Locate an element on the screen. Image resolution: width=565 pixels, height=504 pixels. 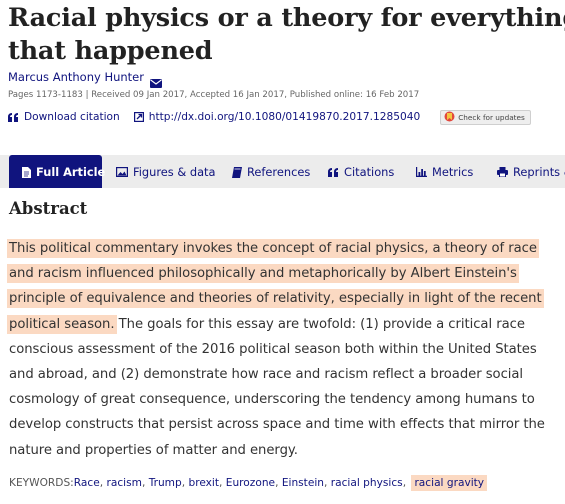
tab-label: Figures & data is located at coordinates (174, 172).